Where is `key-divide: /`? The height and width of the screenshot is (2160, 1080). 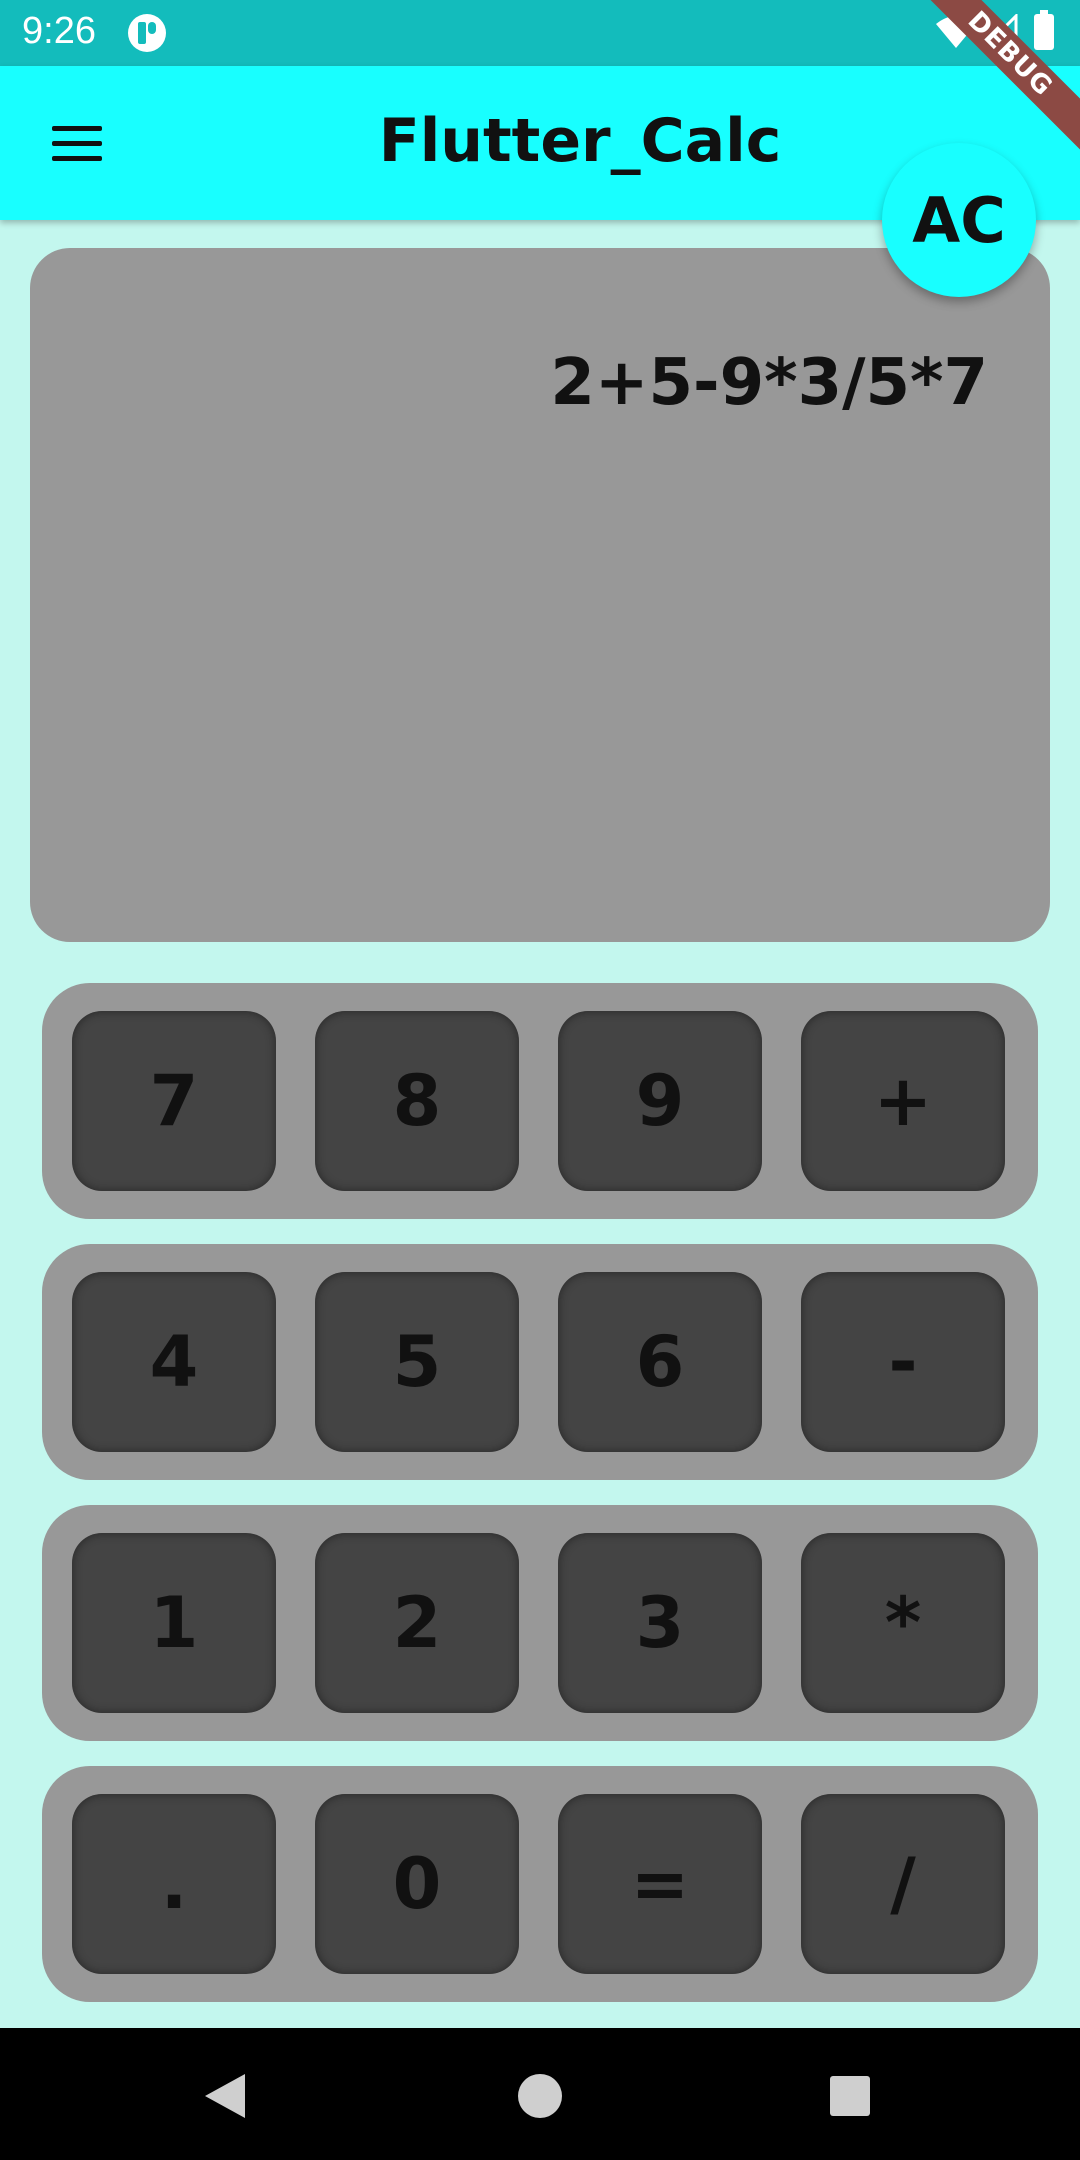 key-divide: / is located at coordinates (903, 1884).